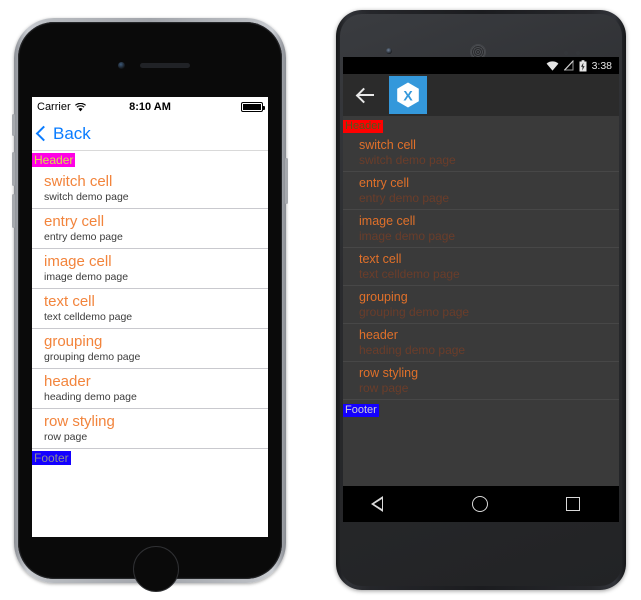 This screenshot has width=641, height=600. What do you see at coordinates (121, 65) in the screenshot?
I see `iphone-front-camera-icon` at bounding box center [121, 65].